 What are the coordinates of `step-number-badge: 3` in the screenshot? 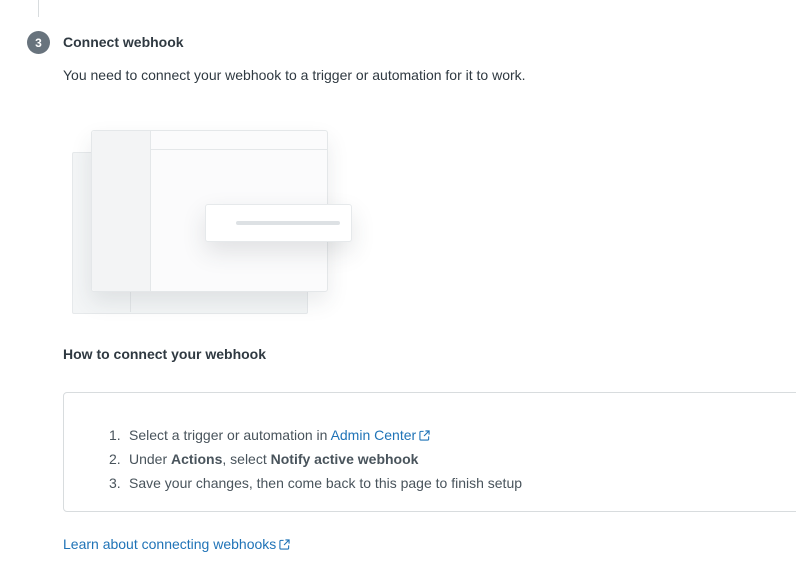 It's located at (38, 42).